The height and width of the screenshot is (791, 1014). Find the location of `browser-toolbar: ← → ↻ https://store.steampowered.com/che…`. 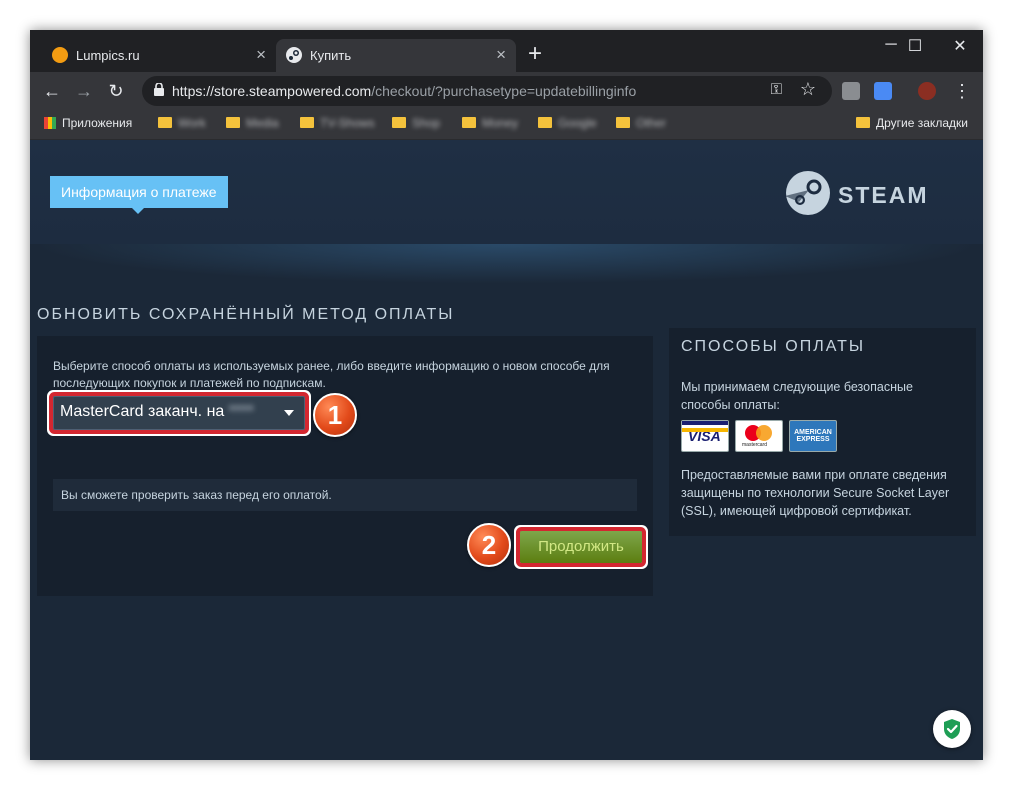

browser-toolbar: ← → ↻ https://store.steampowered.com/che… is located at coordinates (506, 91).